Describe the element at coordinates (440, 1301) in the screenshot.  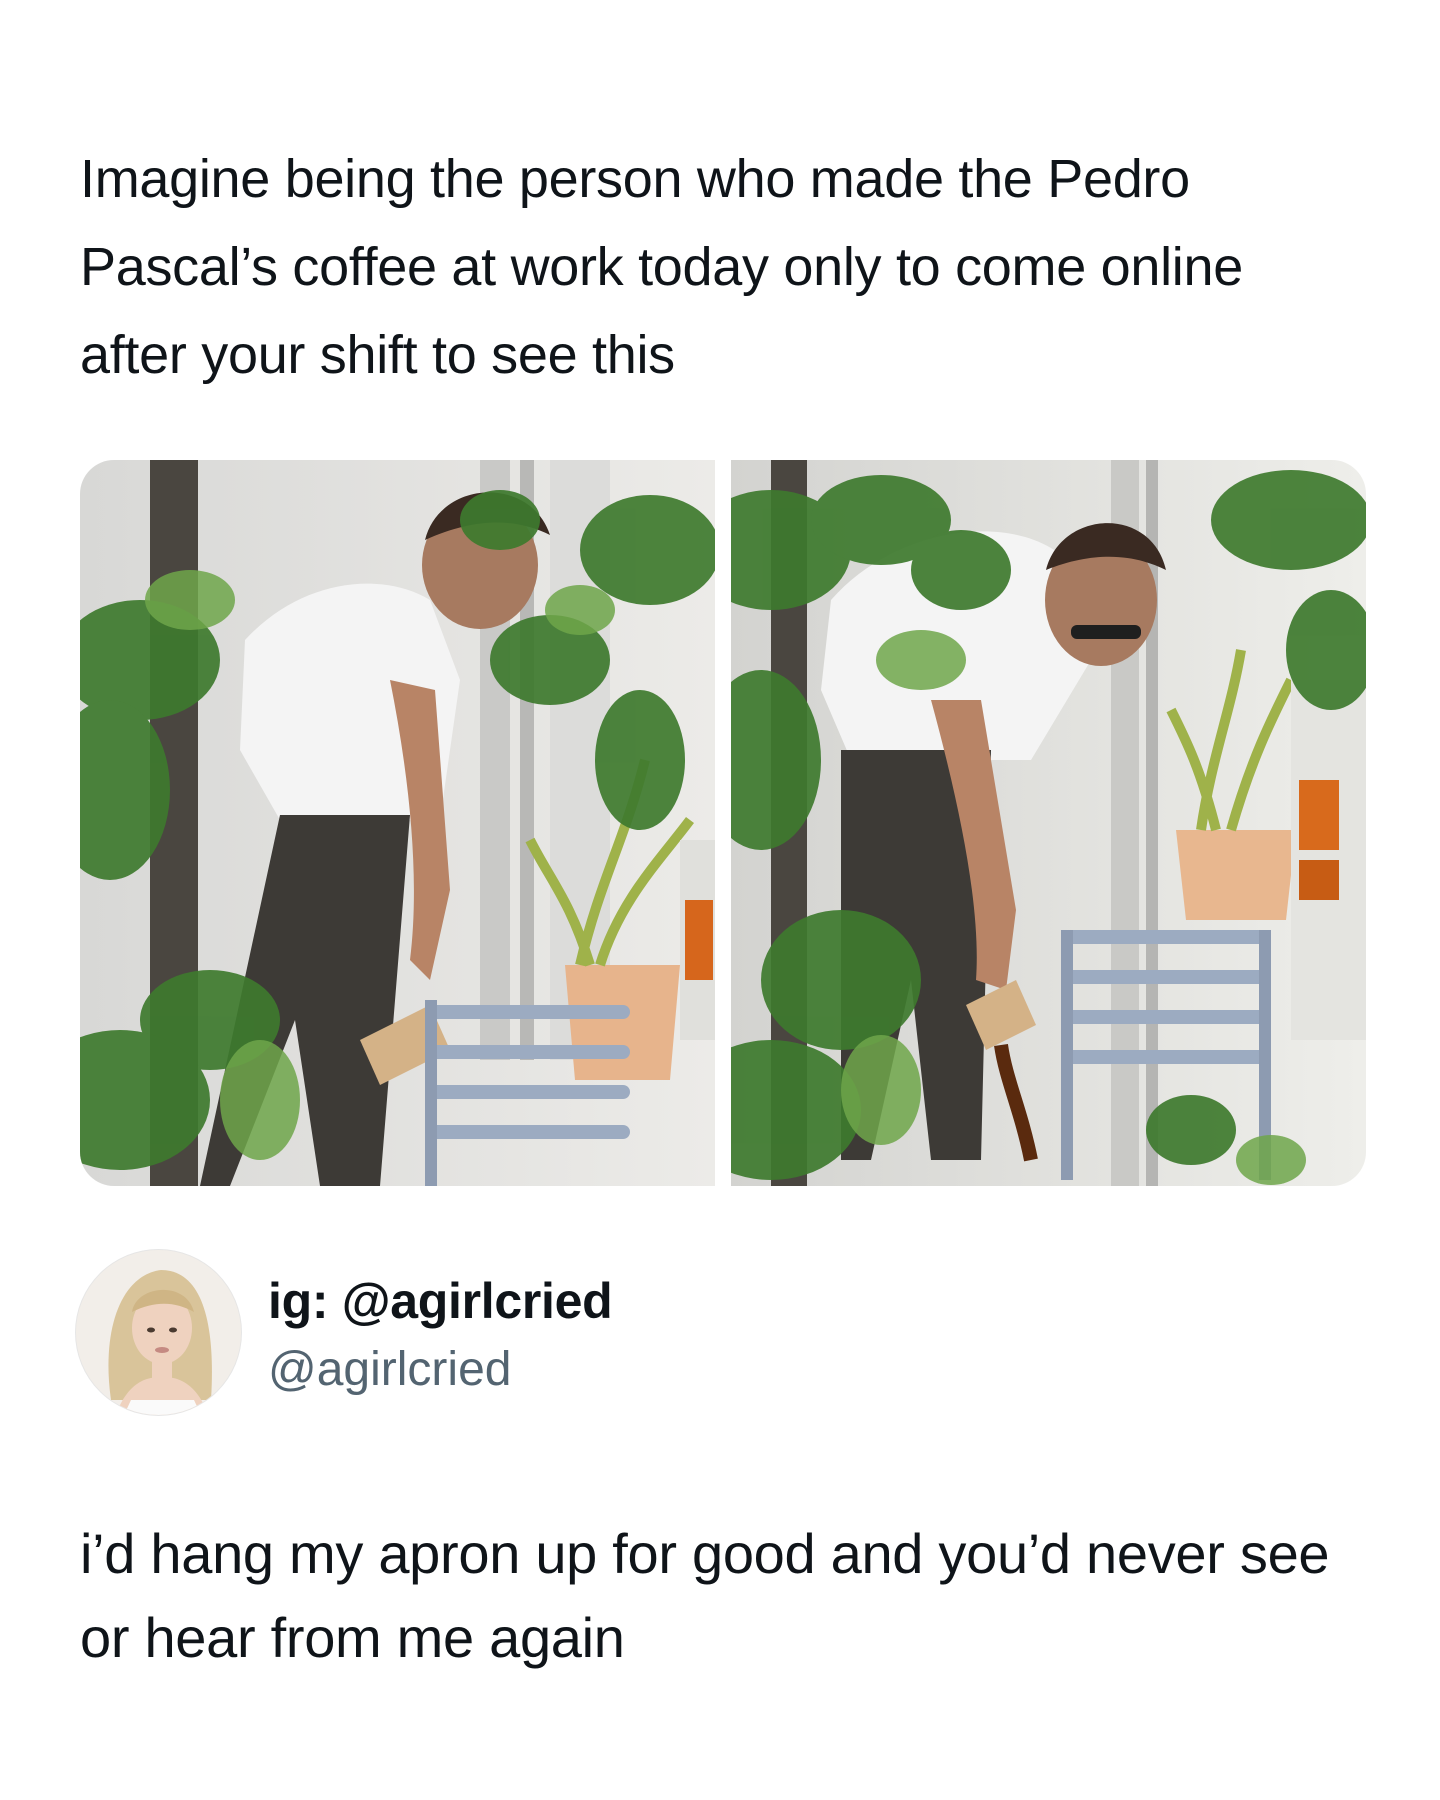
I see `author-display-name: ig: @agirlcried` at that location.